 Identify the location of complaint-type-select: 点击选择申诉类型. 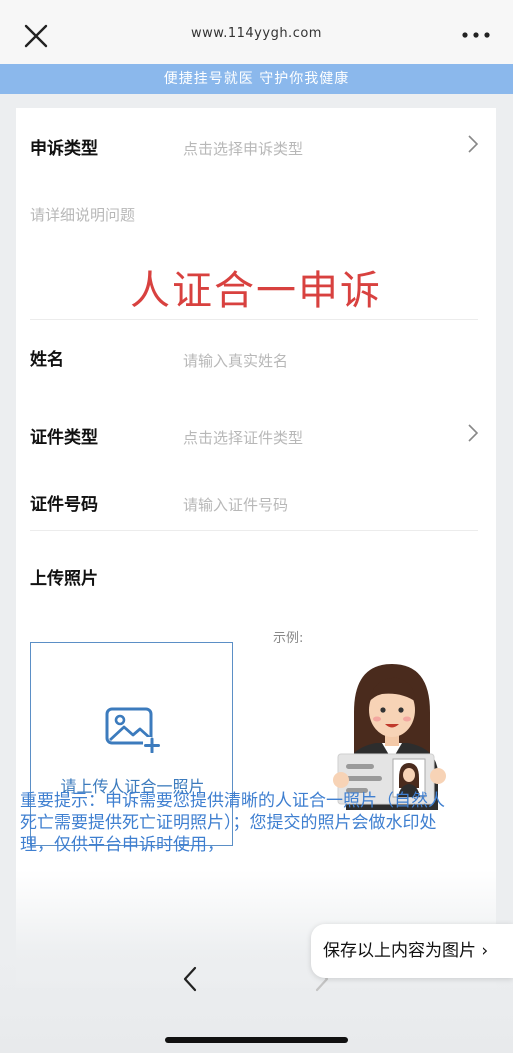
(243, 148).